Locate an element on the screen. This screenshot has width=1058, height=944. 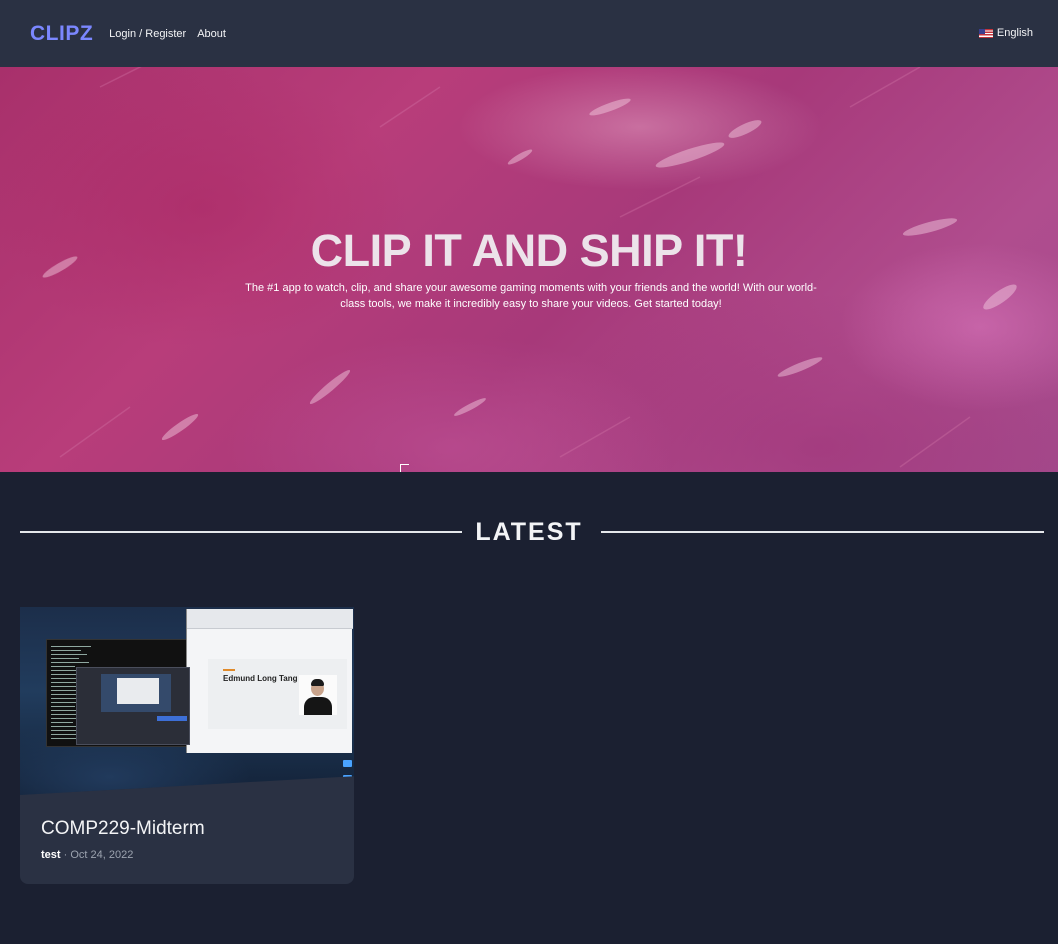
language-label: English is located at coordinates (1014, 33).